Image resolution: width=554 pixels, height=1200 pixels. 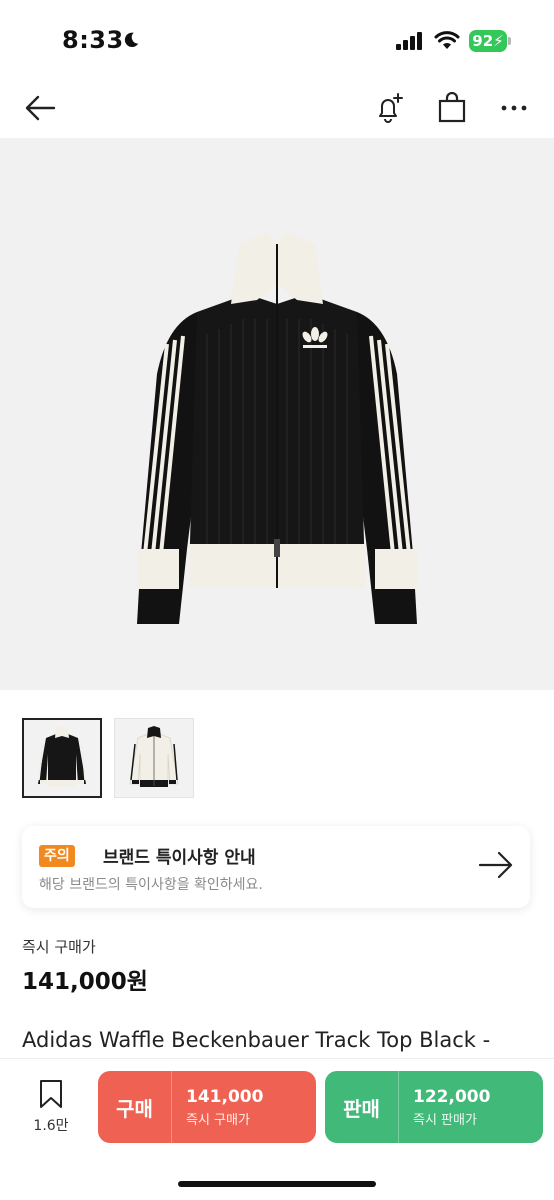 What do you see at coordinates (108, 758) in the screenshot?
I see `thumbnail-list` at bounding box center [108, 758].